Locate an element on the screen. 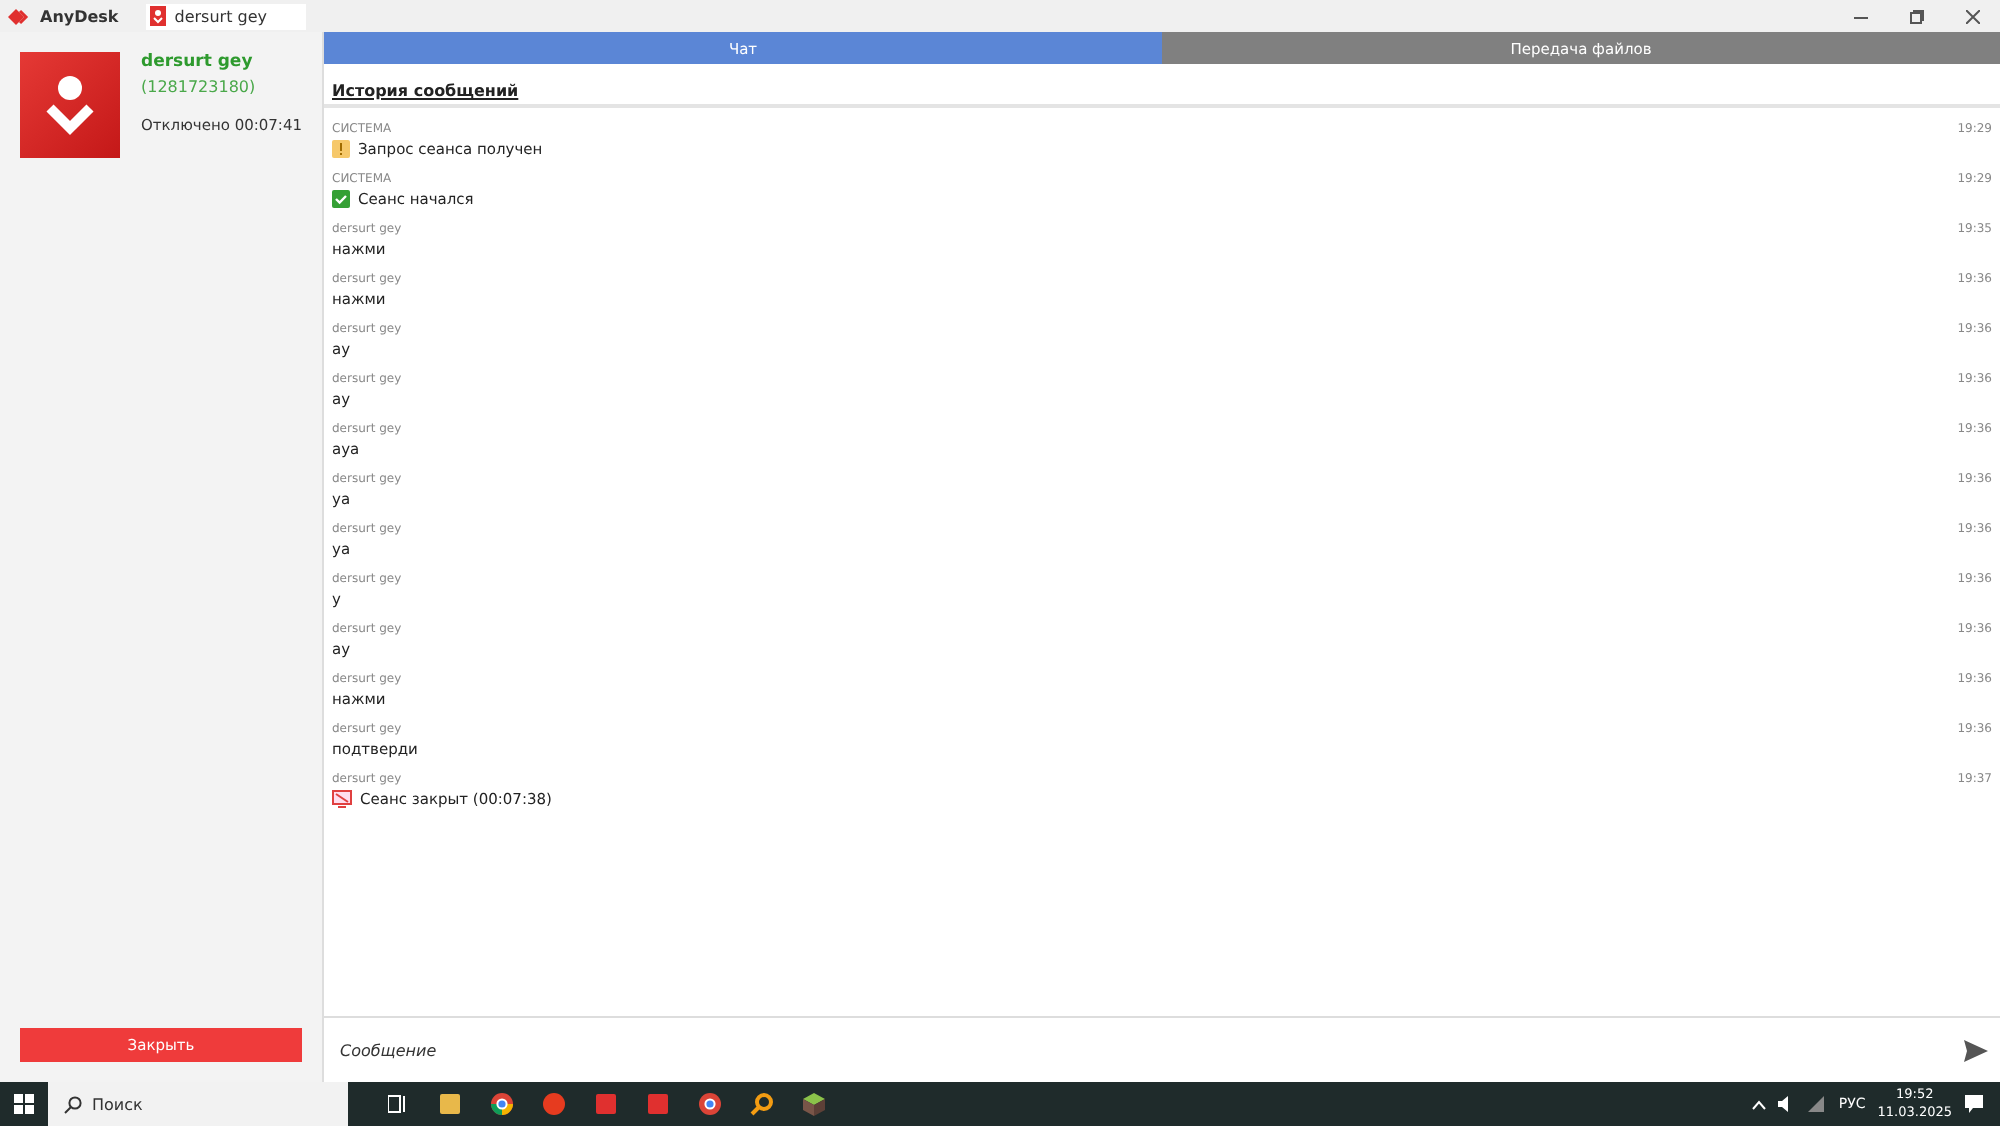 Image resolution: width=2000 pixels, height=1126 pixels. monitor-icon is located at coordinates (342, 799).